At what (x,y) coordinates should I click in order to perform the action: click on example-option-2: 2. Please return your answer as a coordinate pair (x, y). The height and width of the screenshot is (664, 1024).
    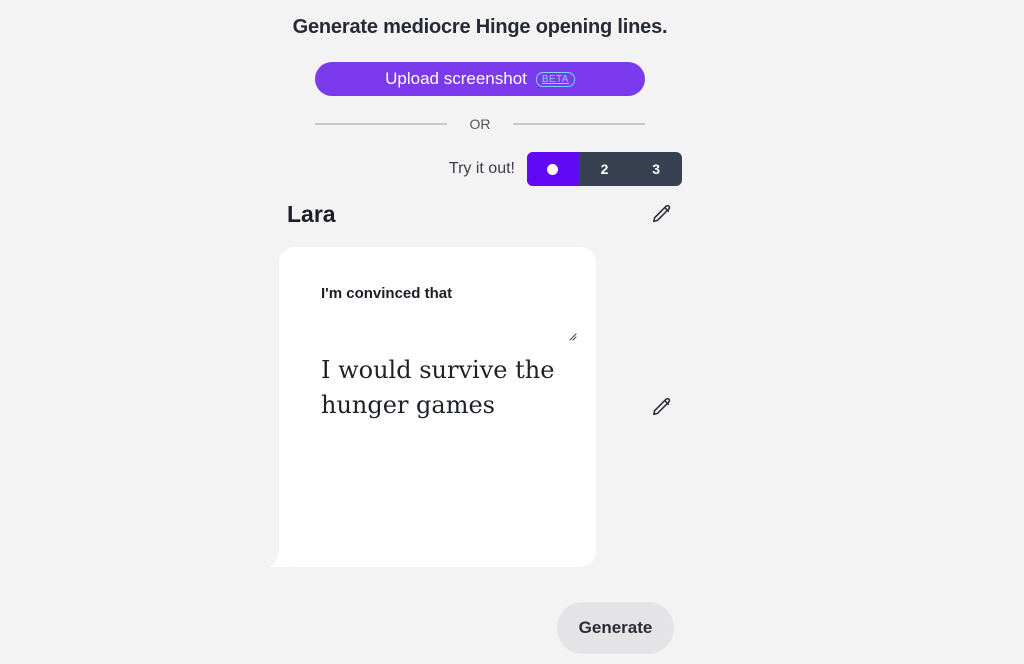
    Looking at the image, I should click on (605, 169).